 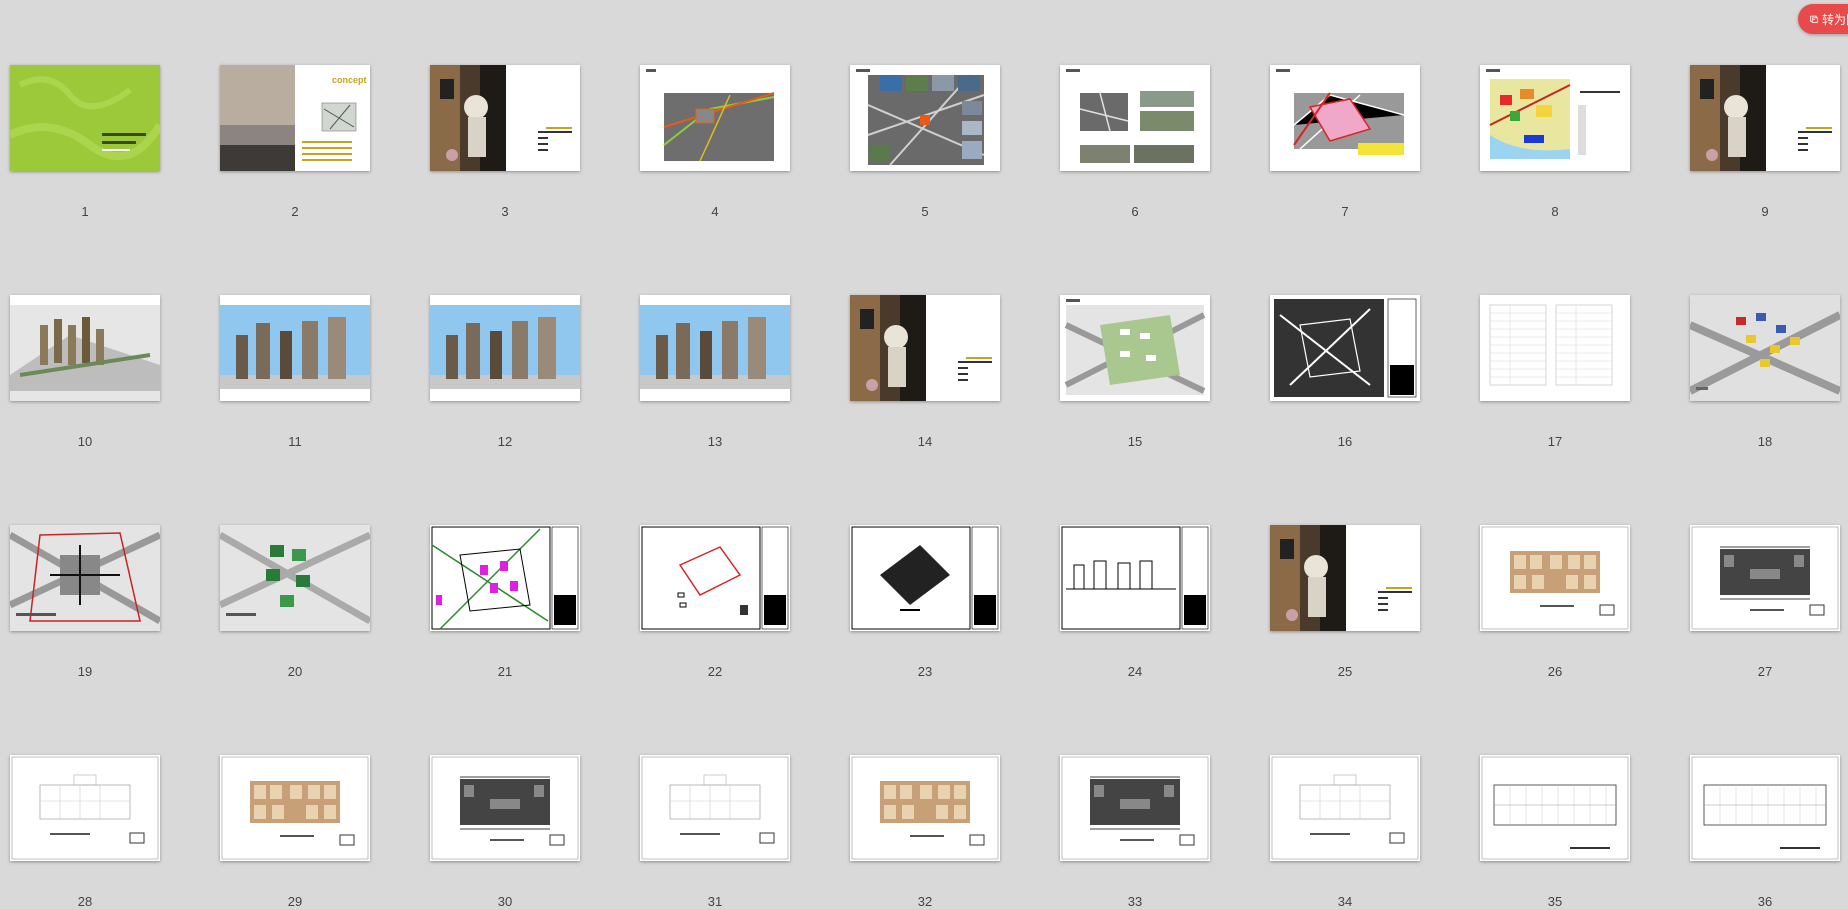 What do you see at coordinates (925, 671) in the screenshot?
I see `page-number: 23` at bounding box center [925, 671].